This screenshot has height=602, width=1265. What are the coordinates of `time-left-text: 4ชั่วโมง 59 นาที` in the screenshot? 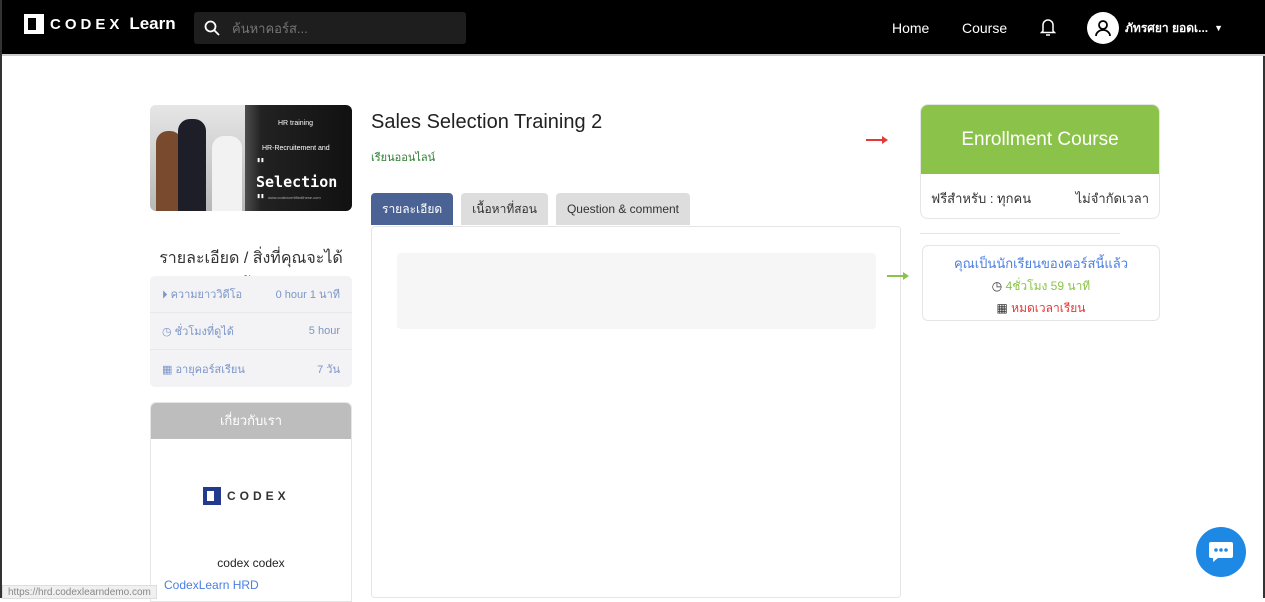 It's located at (1048, 286).